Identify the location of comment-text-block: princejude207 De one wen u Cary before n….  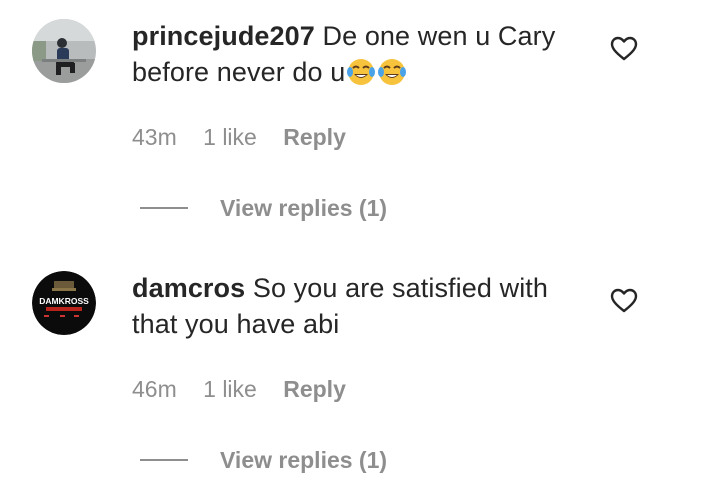
(362, 54).